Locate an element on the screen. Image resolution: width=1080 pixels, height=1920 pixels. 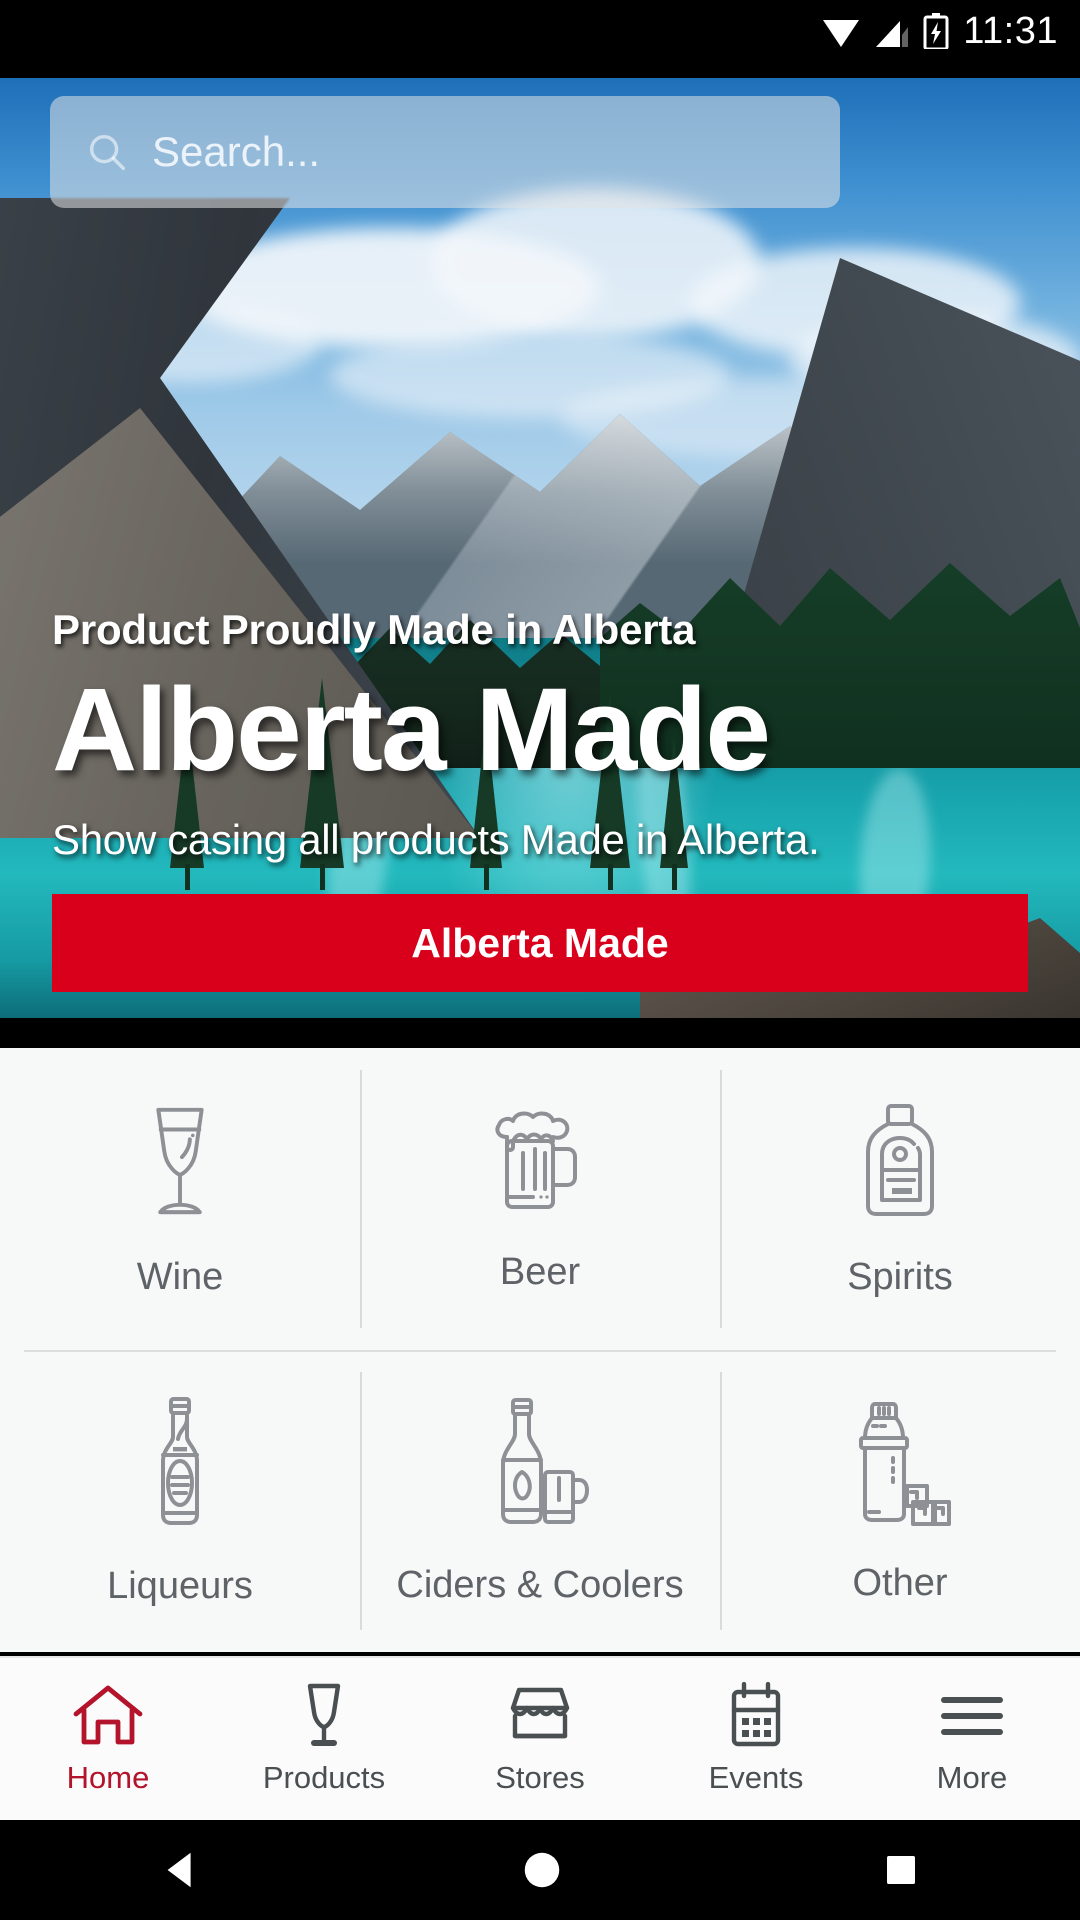
tab-label: Home is located at coordinates (108, 1777).